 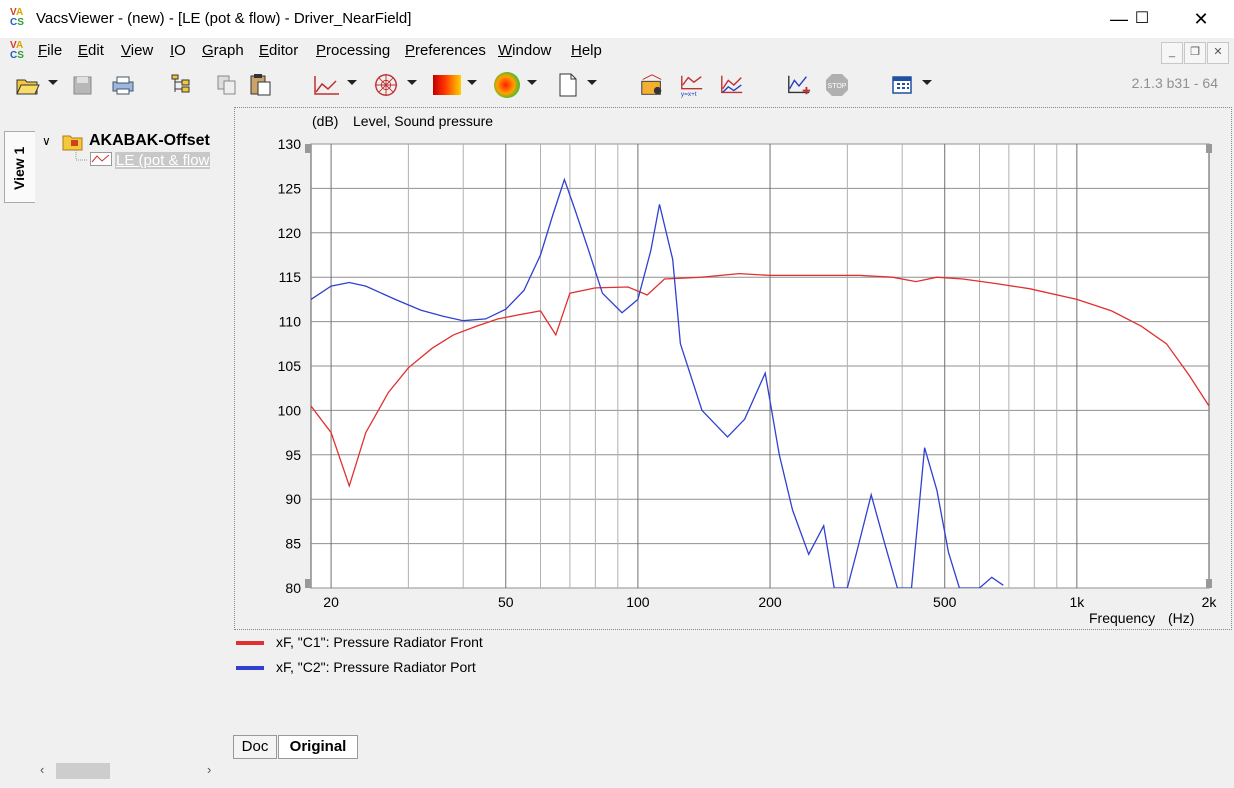 What do you see at coordinates (290, 188) in the screenshot?
I see `y-tick-label: 125` at bounding box center [290, 188].